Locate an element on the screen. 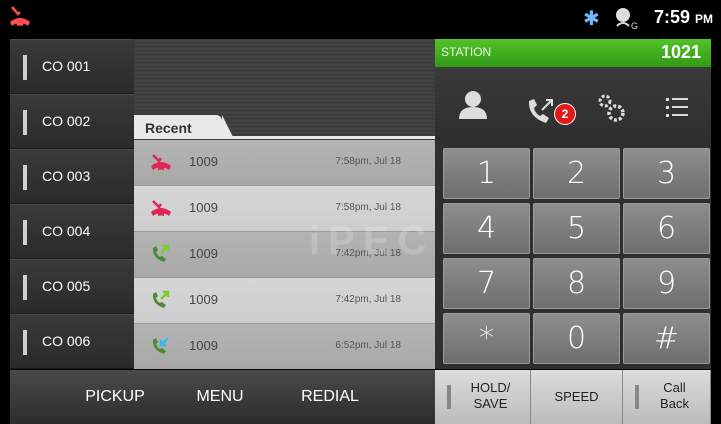  function-toolbar: 2 is located at coordinates (573, 106).